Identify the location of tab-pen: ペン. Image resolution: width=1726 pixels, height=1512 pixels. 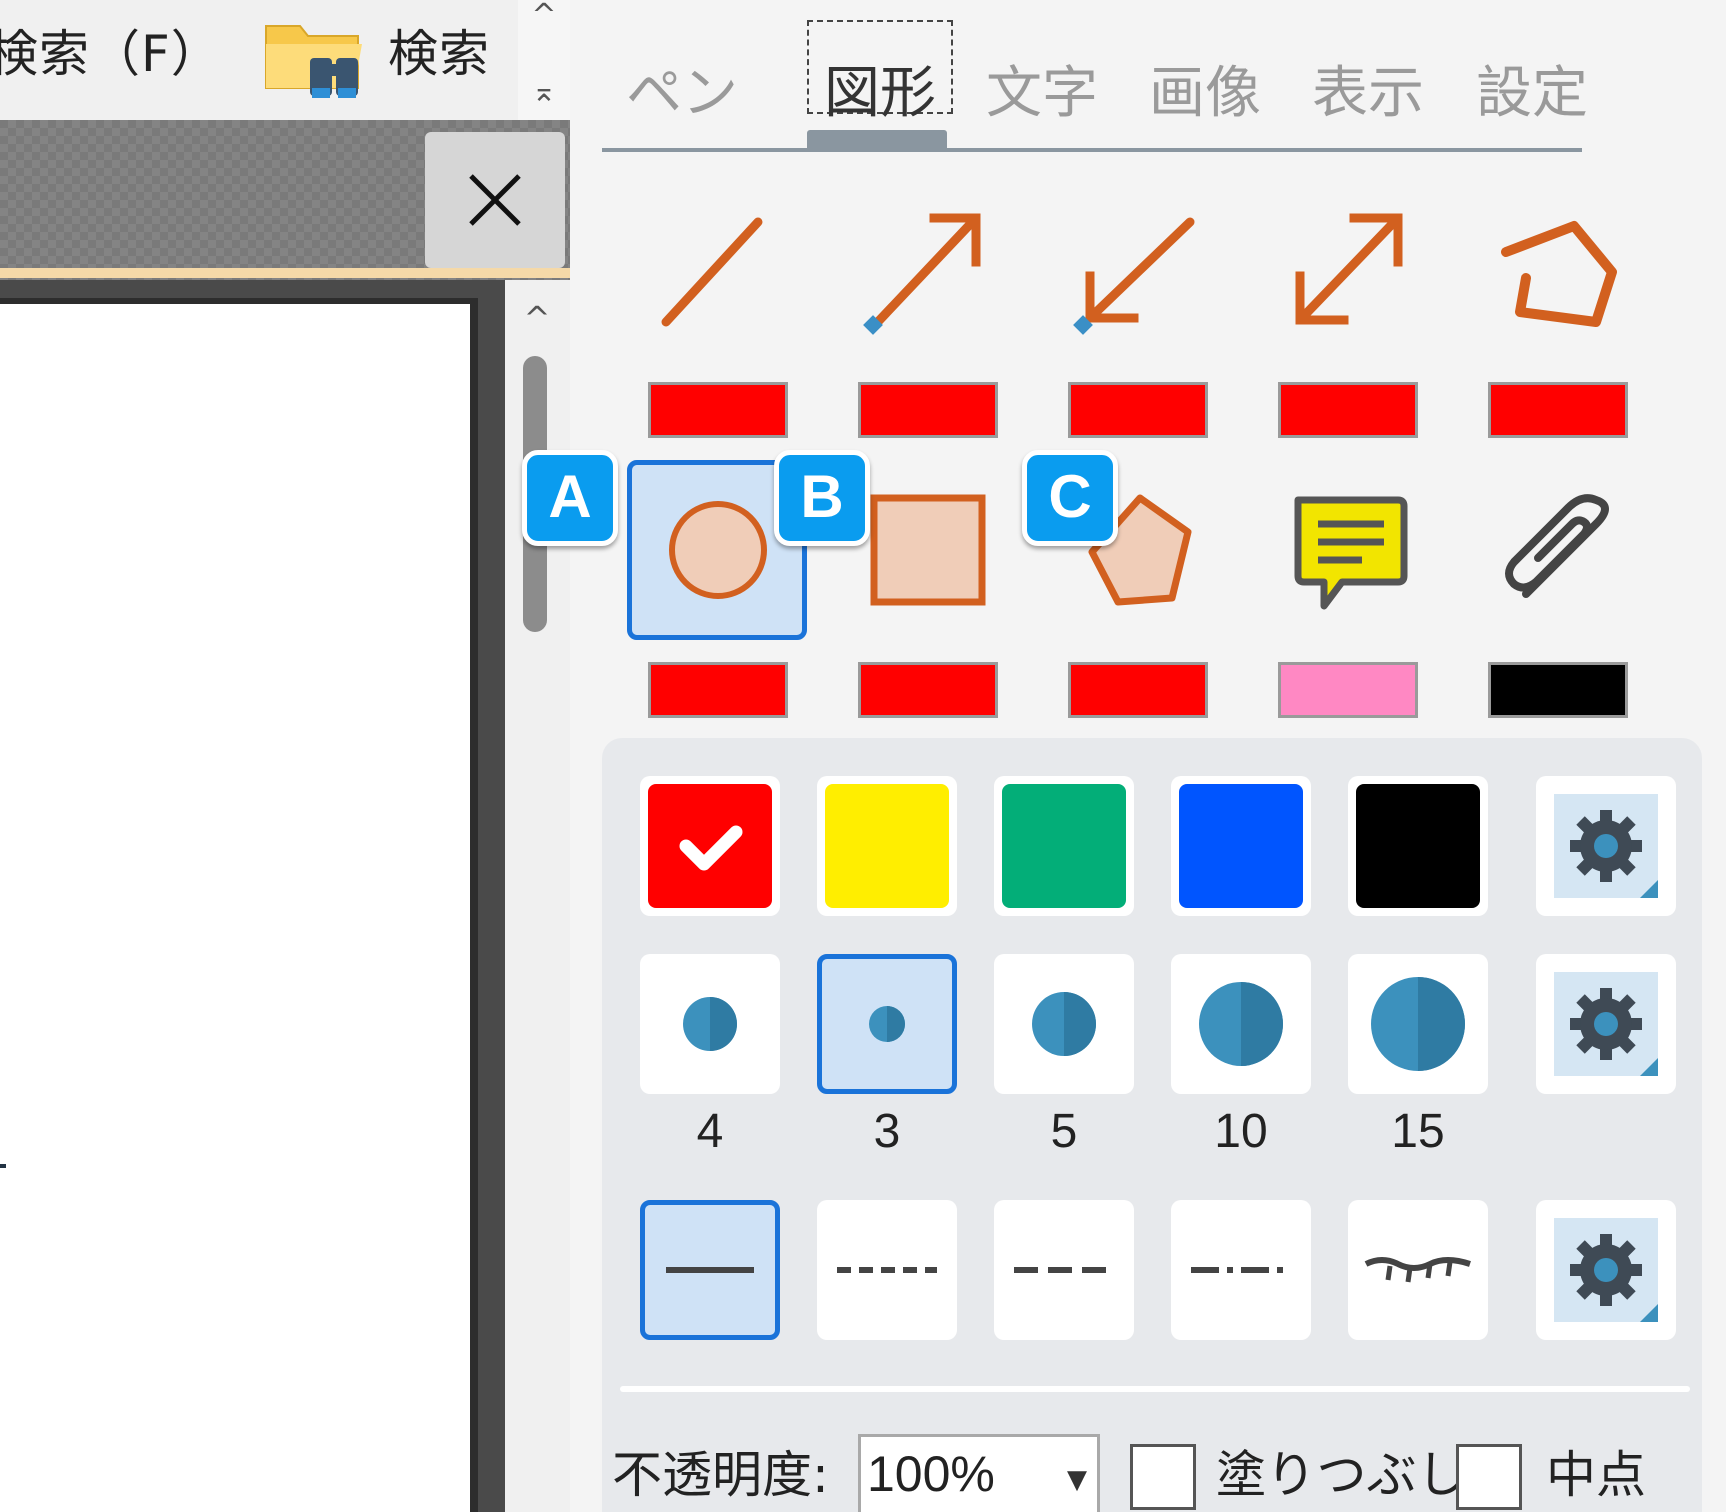
(682, 94).